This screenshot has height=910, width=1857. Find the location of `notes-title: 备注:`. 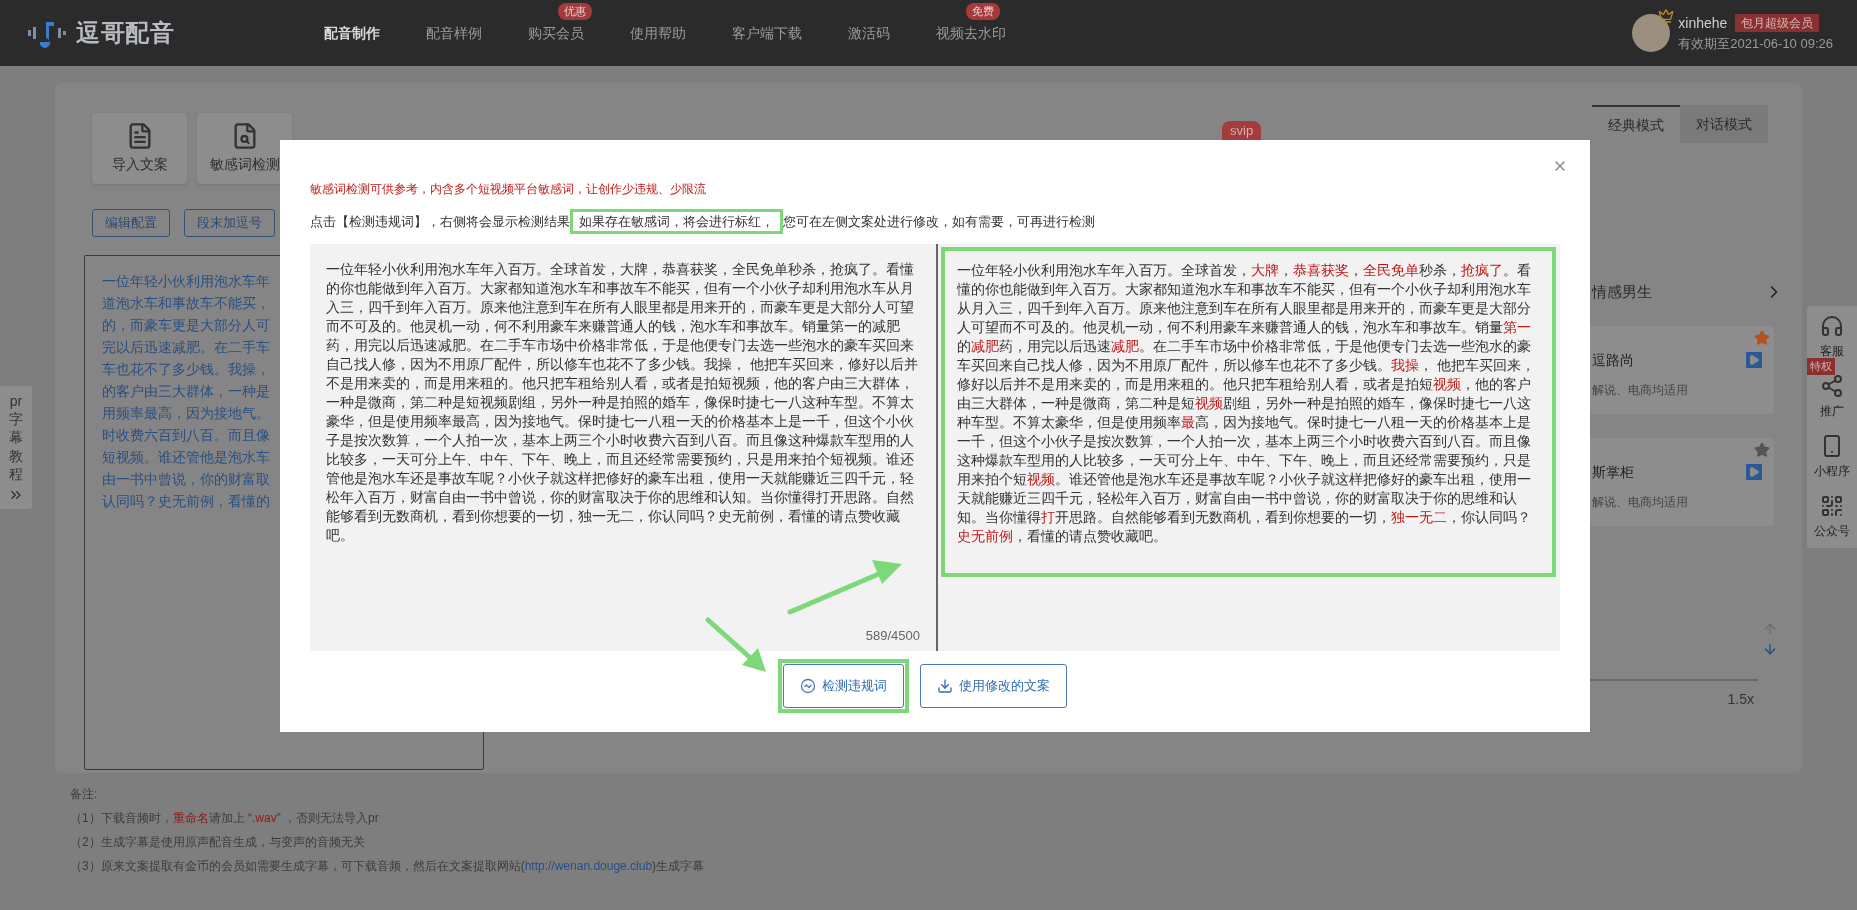

notes-title: 备注: is located at coordinates (84, 794).